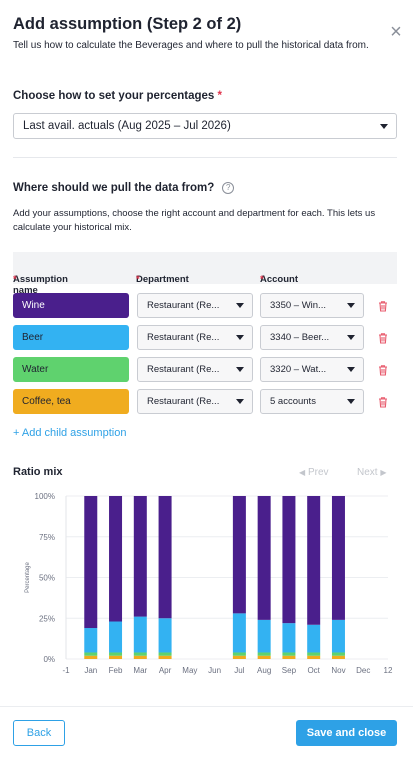 The height and width of the screenshot is (757, 413). I want to click on back-button: Back, so click(39, 733).